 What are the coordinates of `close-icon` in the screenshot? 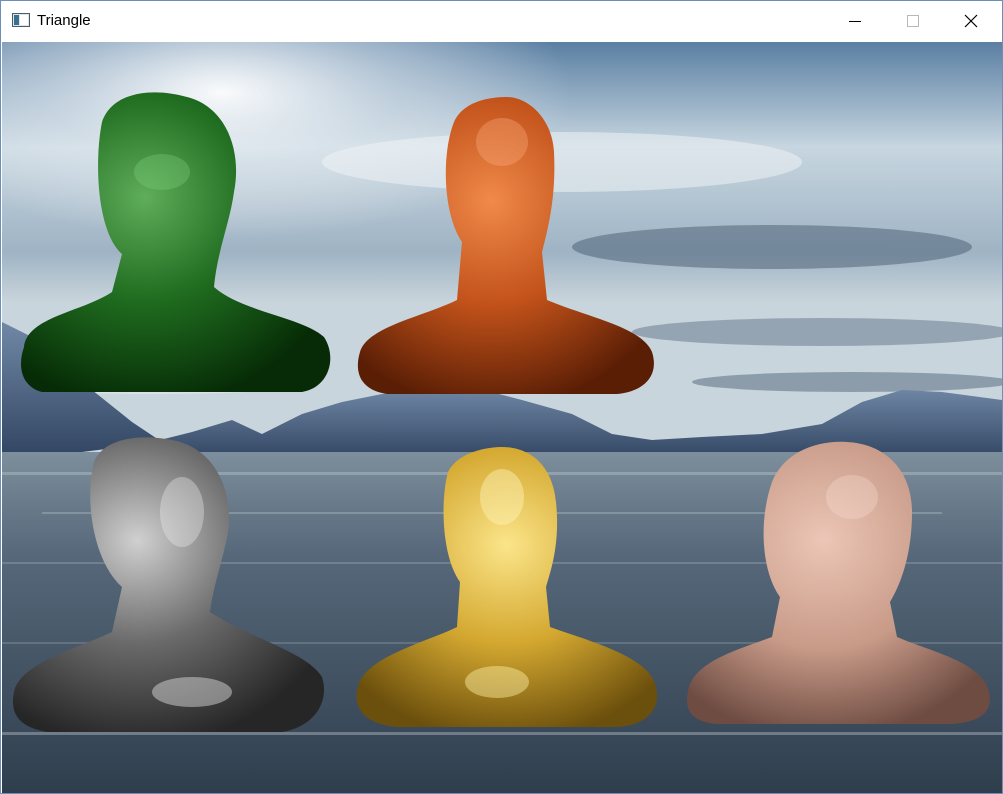 It's located at (971, 21).